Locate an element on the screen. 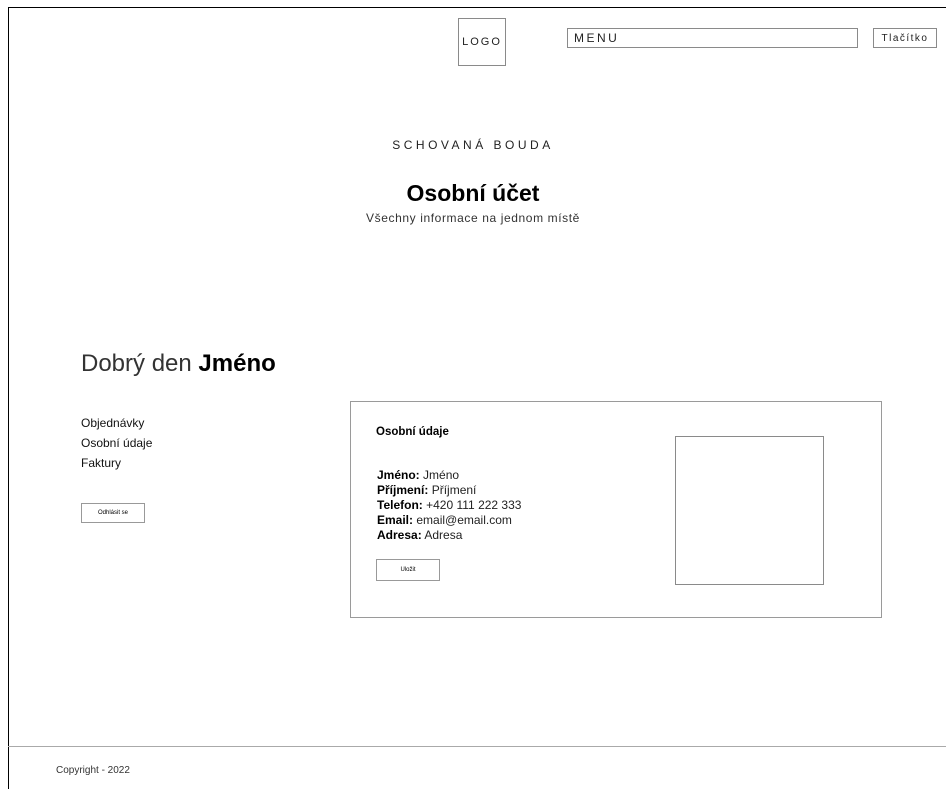 This screenshot has height=789, width=946. field-value: Příjmení is located at coordinates (454, 490).